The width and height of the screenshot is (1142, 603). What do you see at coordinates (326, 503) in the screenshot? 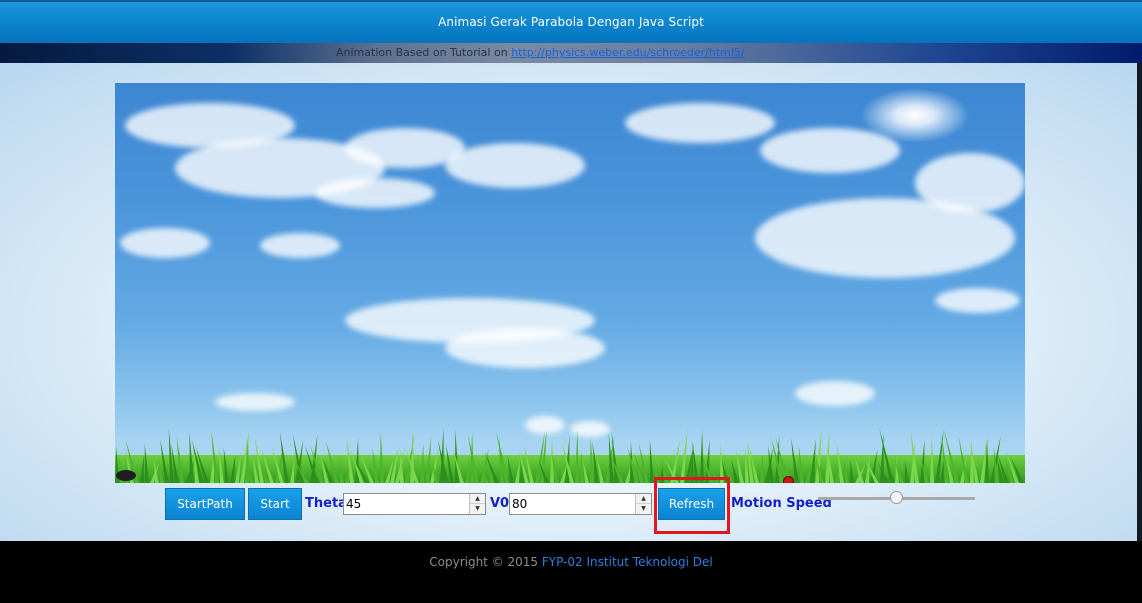
I see `theta-label: Theta` at bounding box center [326, 503].